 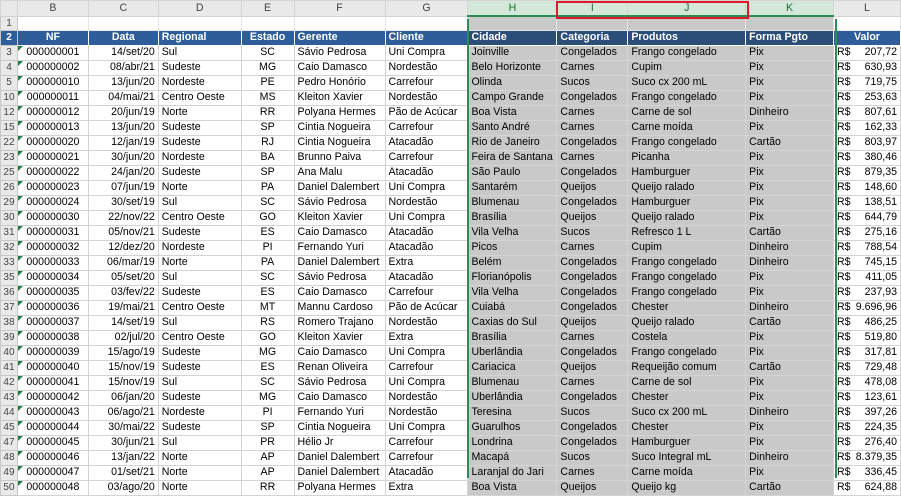 What do you see at coordinates (52, 52) in the screenshot?
I see `cell-nf: 000000001` at bounding box center [52, 52].